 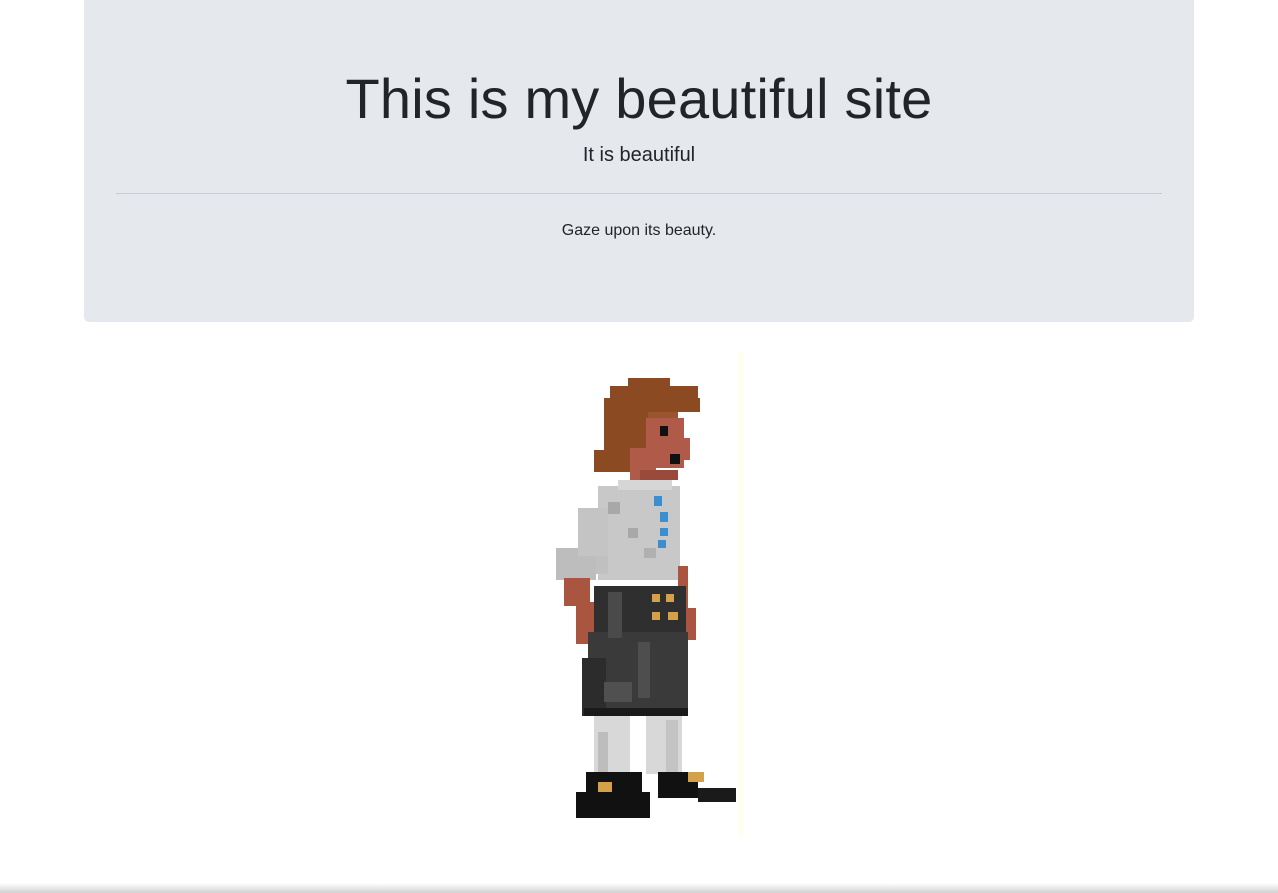 What do you see at coordinates (639, 230) in the screenshot?
I see `body-text: Gaze upon its beauty.` at bounding box center [639, 230].